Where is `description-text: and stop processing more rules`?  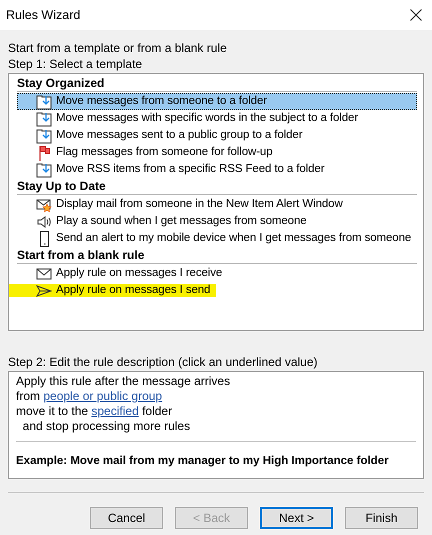 description-text: and stop processing more rules is located at coordinates (106, 426).